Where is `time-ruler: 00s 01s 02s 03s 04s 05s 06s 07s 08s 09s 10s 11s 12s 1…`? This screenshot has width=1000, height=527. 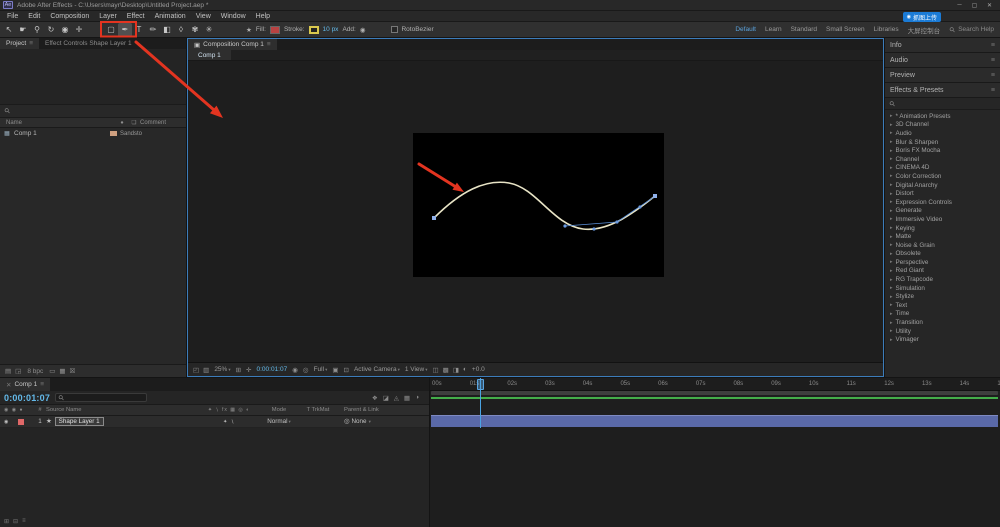 time-ruler: 00s 01s 02s 03s 04s 05s 06s 07s 08s 09s 10s 11s 12s 1… is located at coordinates (715, 384).